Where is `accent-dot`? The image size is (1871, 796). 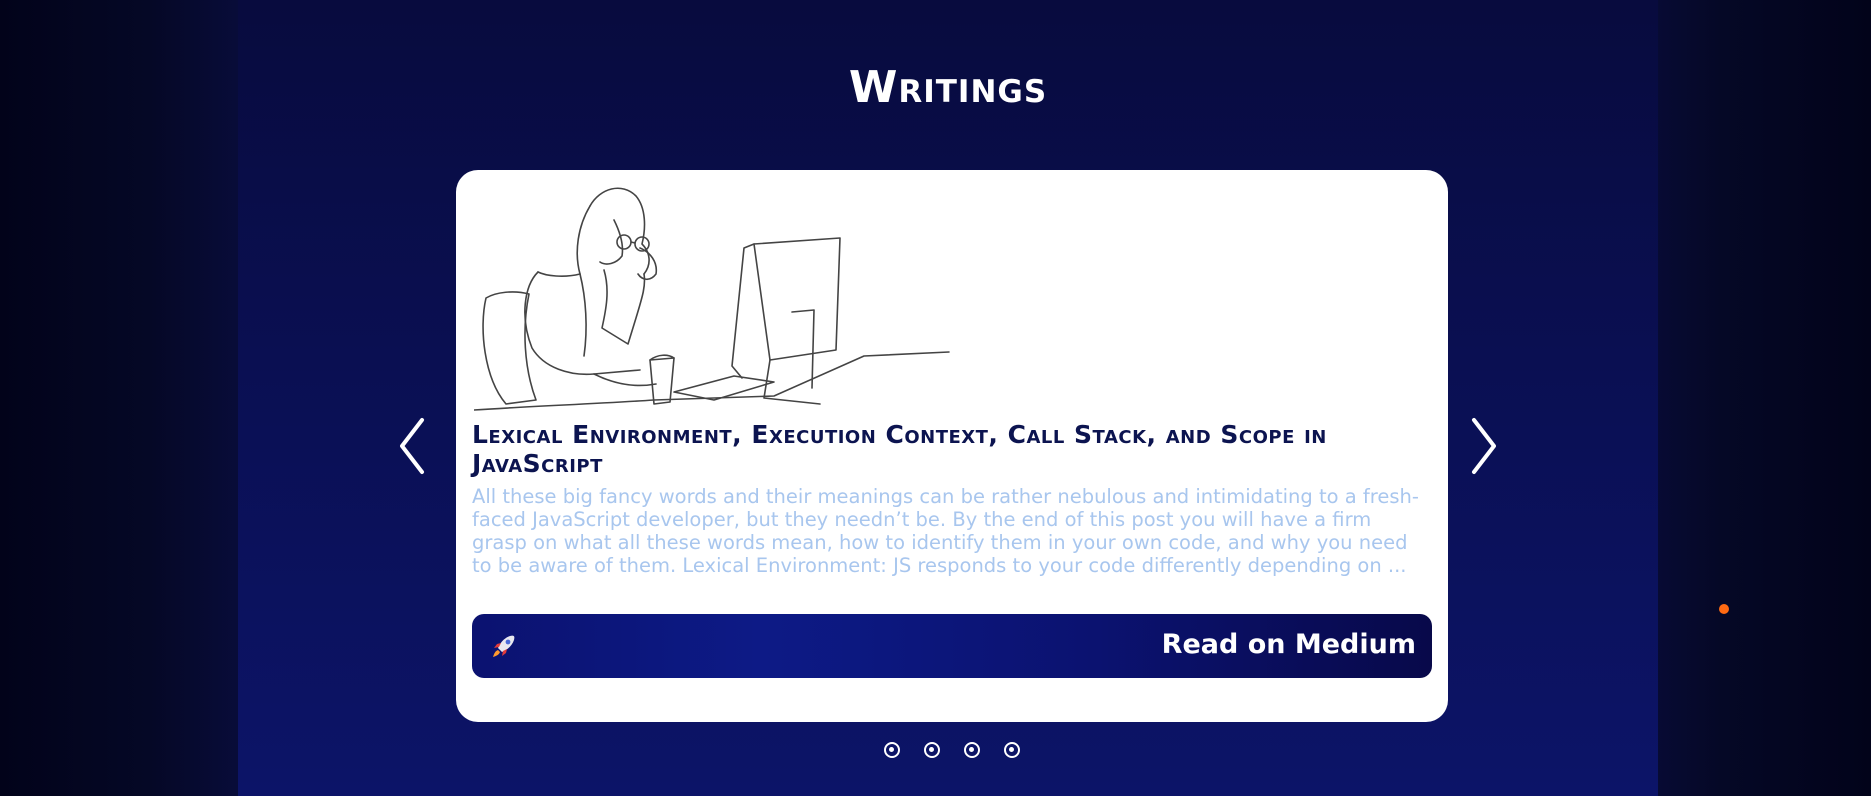 accent-dot is located at coordinates (1724, 609).